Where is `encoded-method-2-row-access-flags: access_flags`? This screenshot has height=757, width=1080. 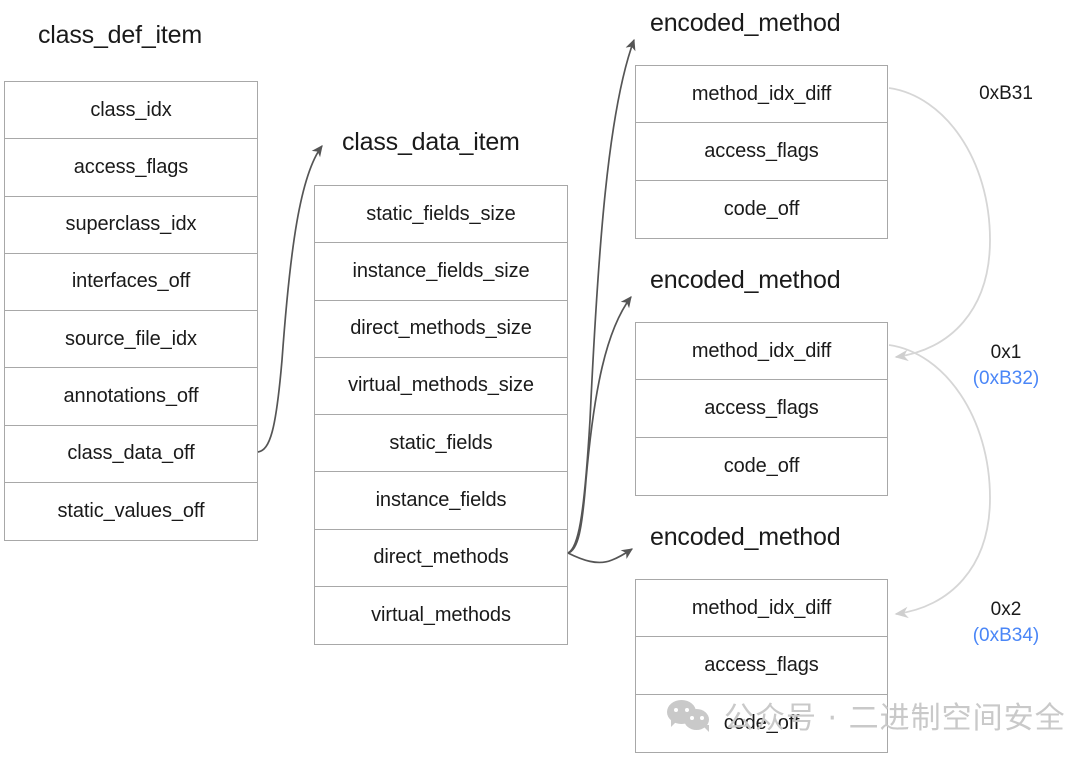
encoded-method-2-row-access-flags: access_flags is located at coordinates (761, 409).